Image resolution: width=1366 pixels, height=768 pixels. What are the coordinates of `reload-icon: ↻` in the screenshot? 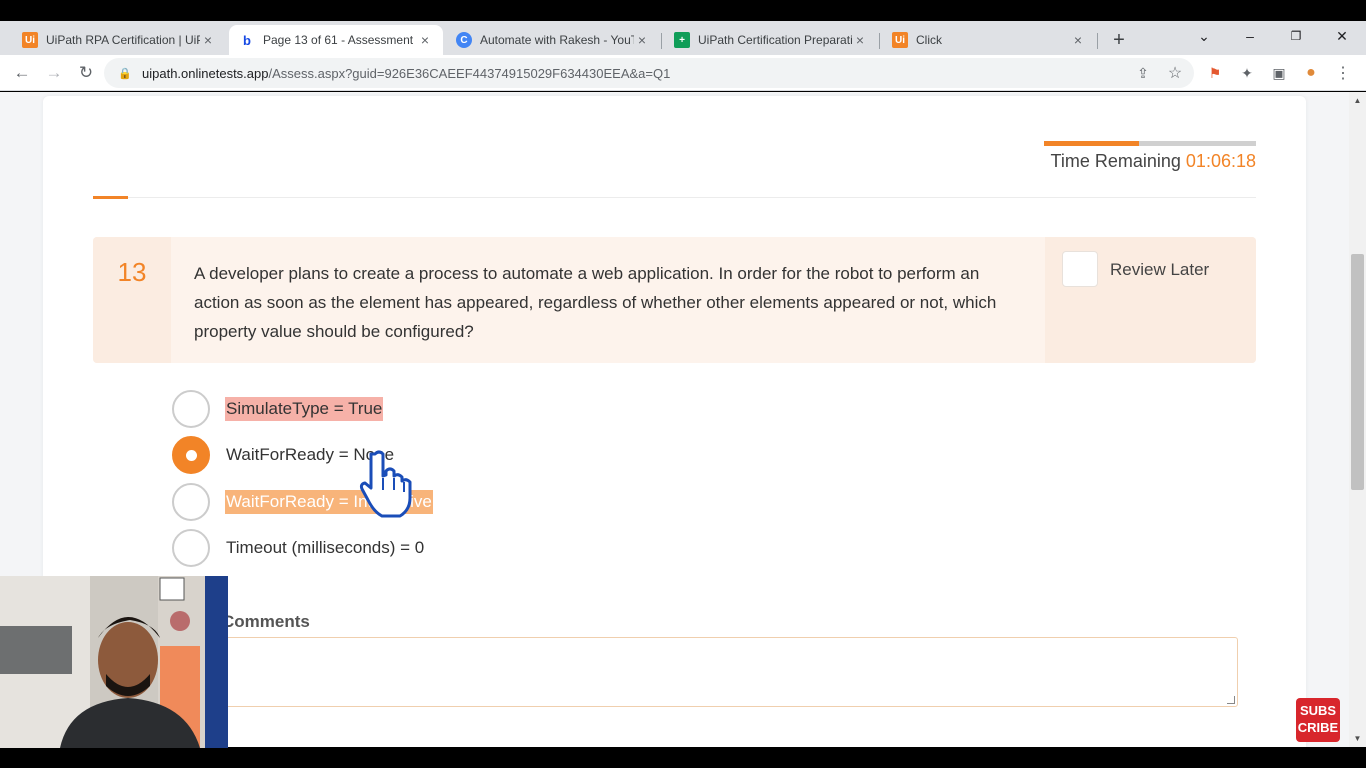 It's located at (86, 73).